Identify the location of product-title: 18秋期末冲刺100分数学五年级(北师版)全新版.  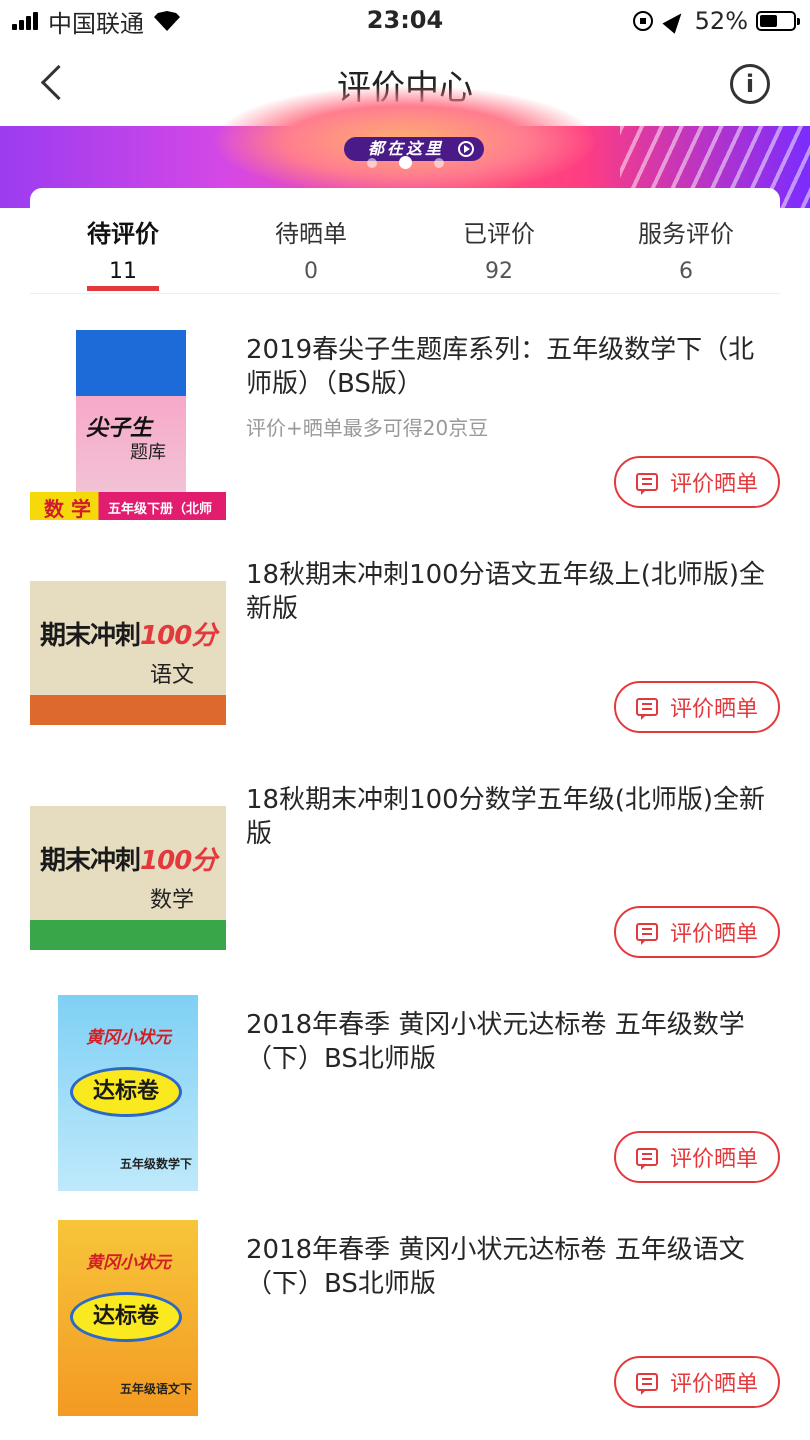
(511, 817).